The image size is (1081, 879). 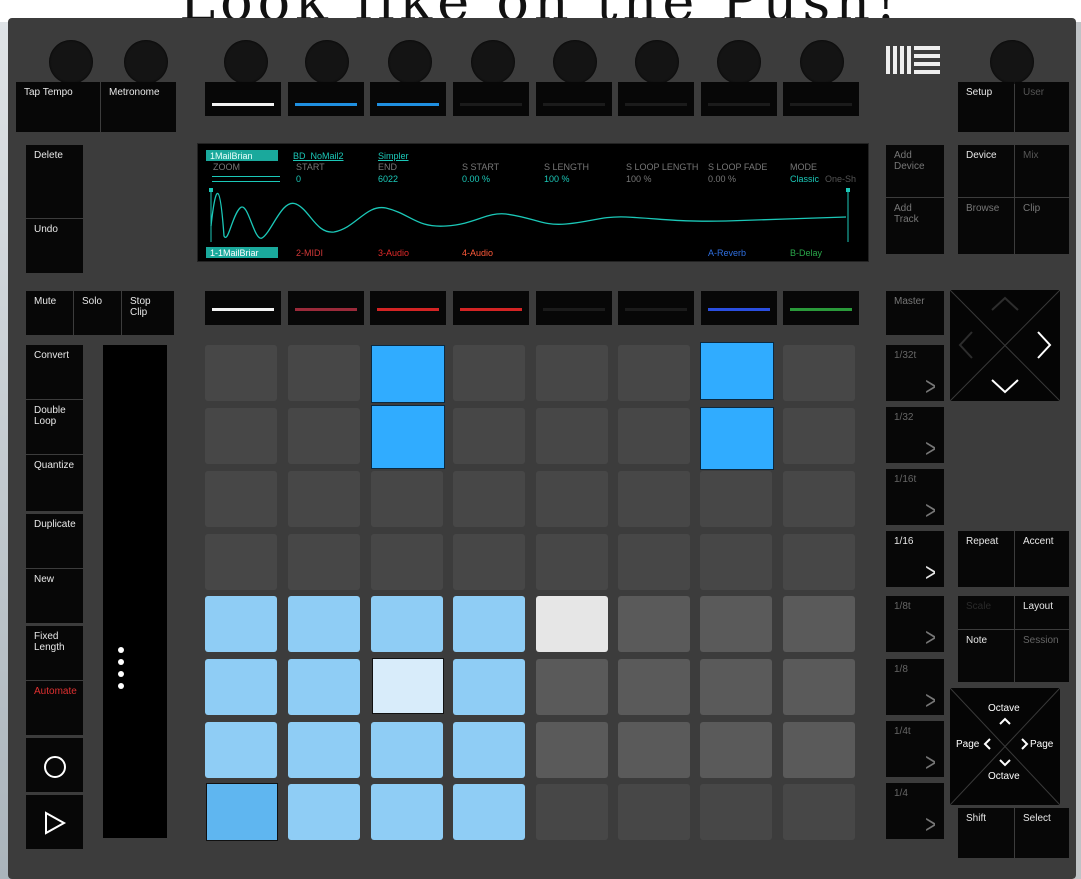 What do you see at coordinates (986, 656) in the screenshot?
I see `note-button: Note` at bounding box center [986, 656].